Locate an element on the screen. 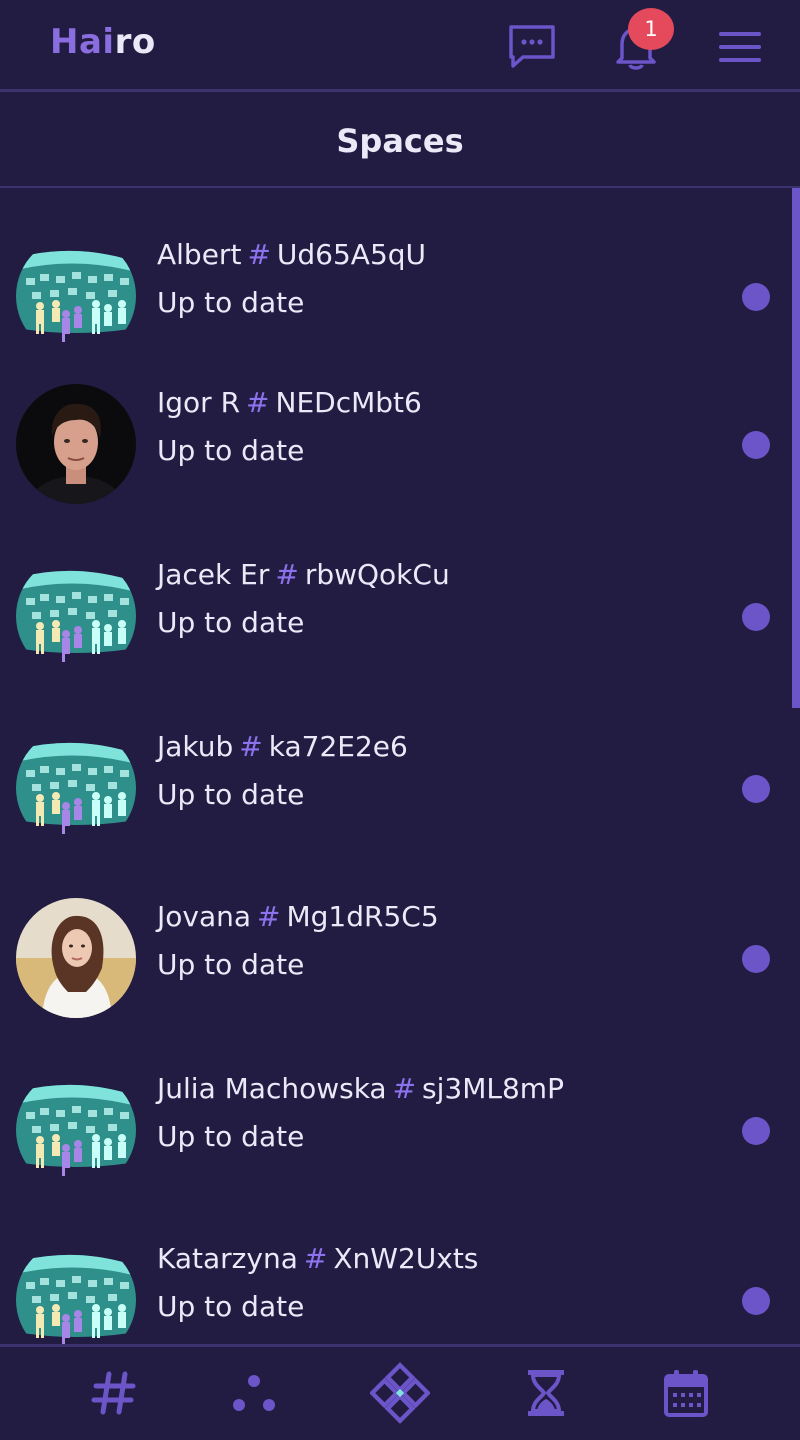 This screenshot has height=1440, width=800. space-code: Ud65A5qU is located at coordinates (351, 254).